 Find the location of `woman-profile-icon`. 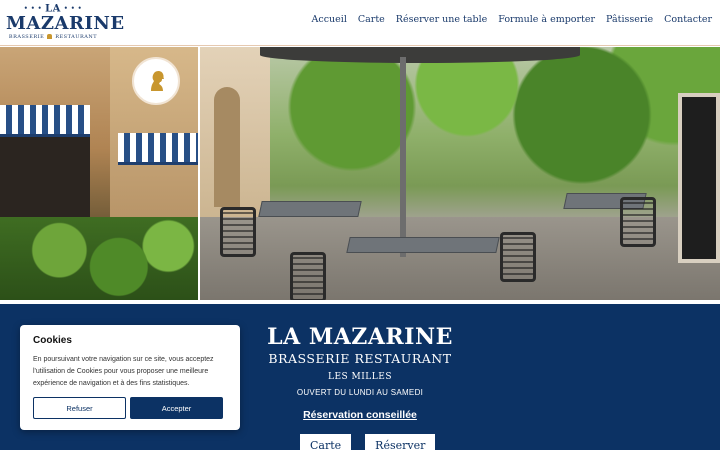

woman-profile-icon is located at coordinates (157, 80).